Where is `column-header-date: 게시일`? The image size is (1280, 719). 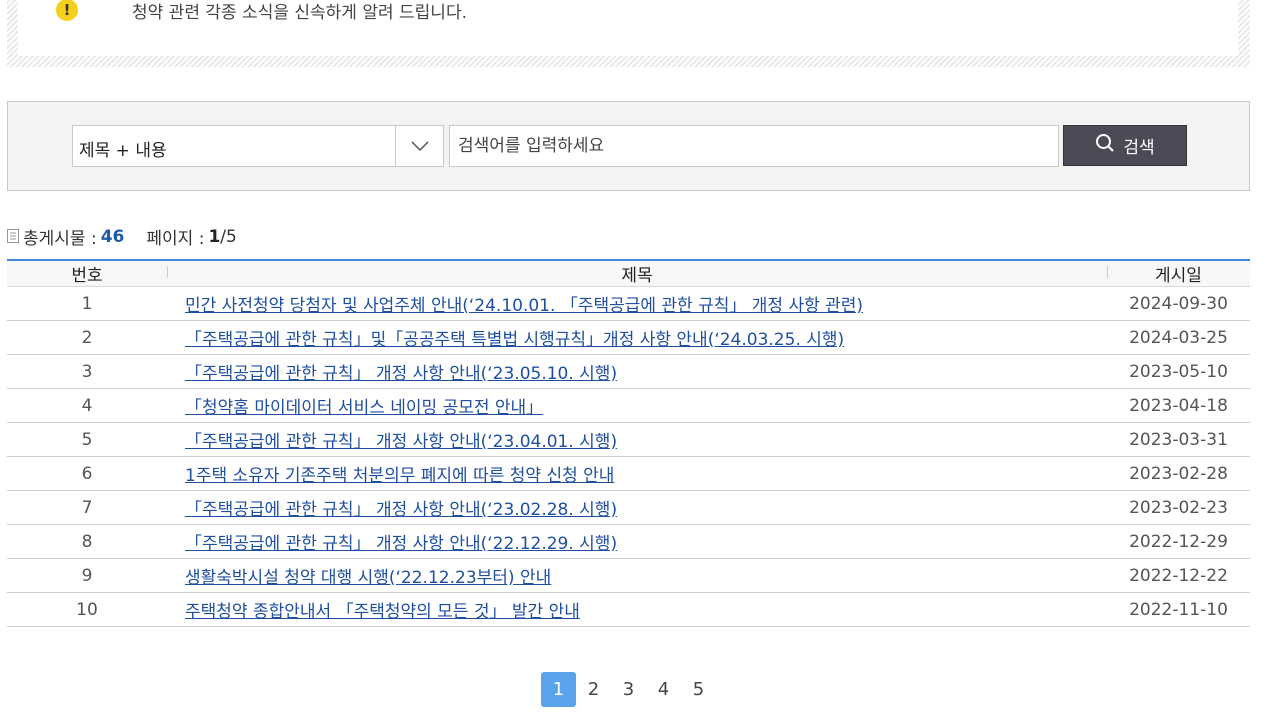 column-header-date: 게시일 is located at coordinates (1178, 273).